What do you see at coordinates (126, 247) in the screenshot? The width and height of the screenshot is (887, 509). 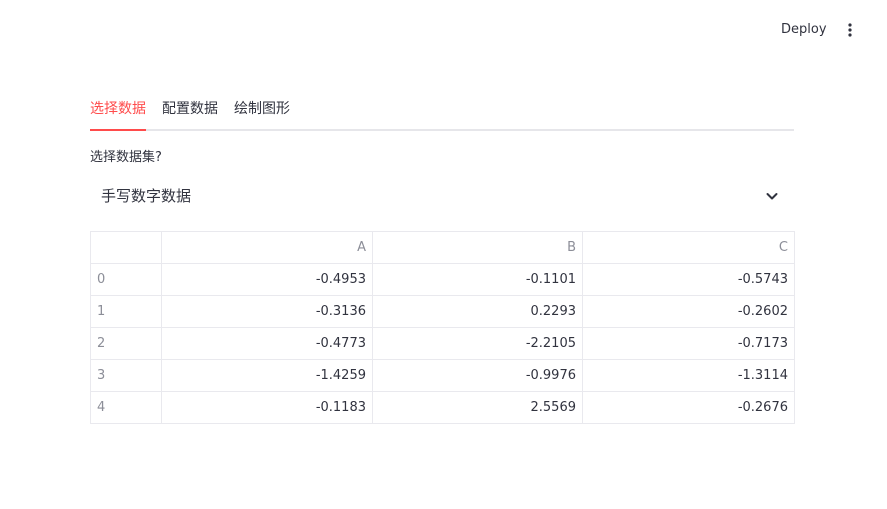 I see `column-header-index` at bounding box center [126, 247].